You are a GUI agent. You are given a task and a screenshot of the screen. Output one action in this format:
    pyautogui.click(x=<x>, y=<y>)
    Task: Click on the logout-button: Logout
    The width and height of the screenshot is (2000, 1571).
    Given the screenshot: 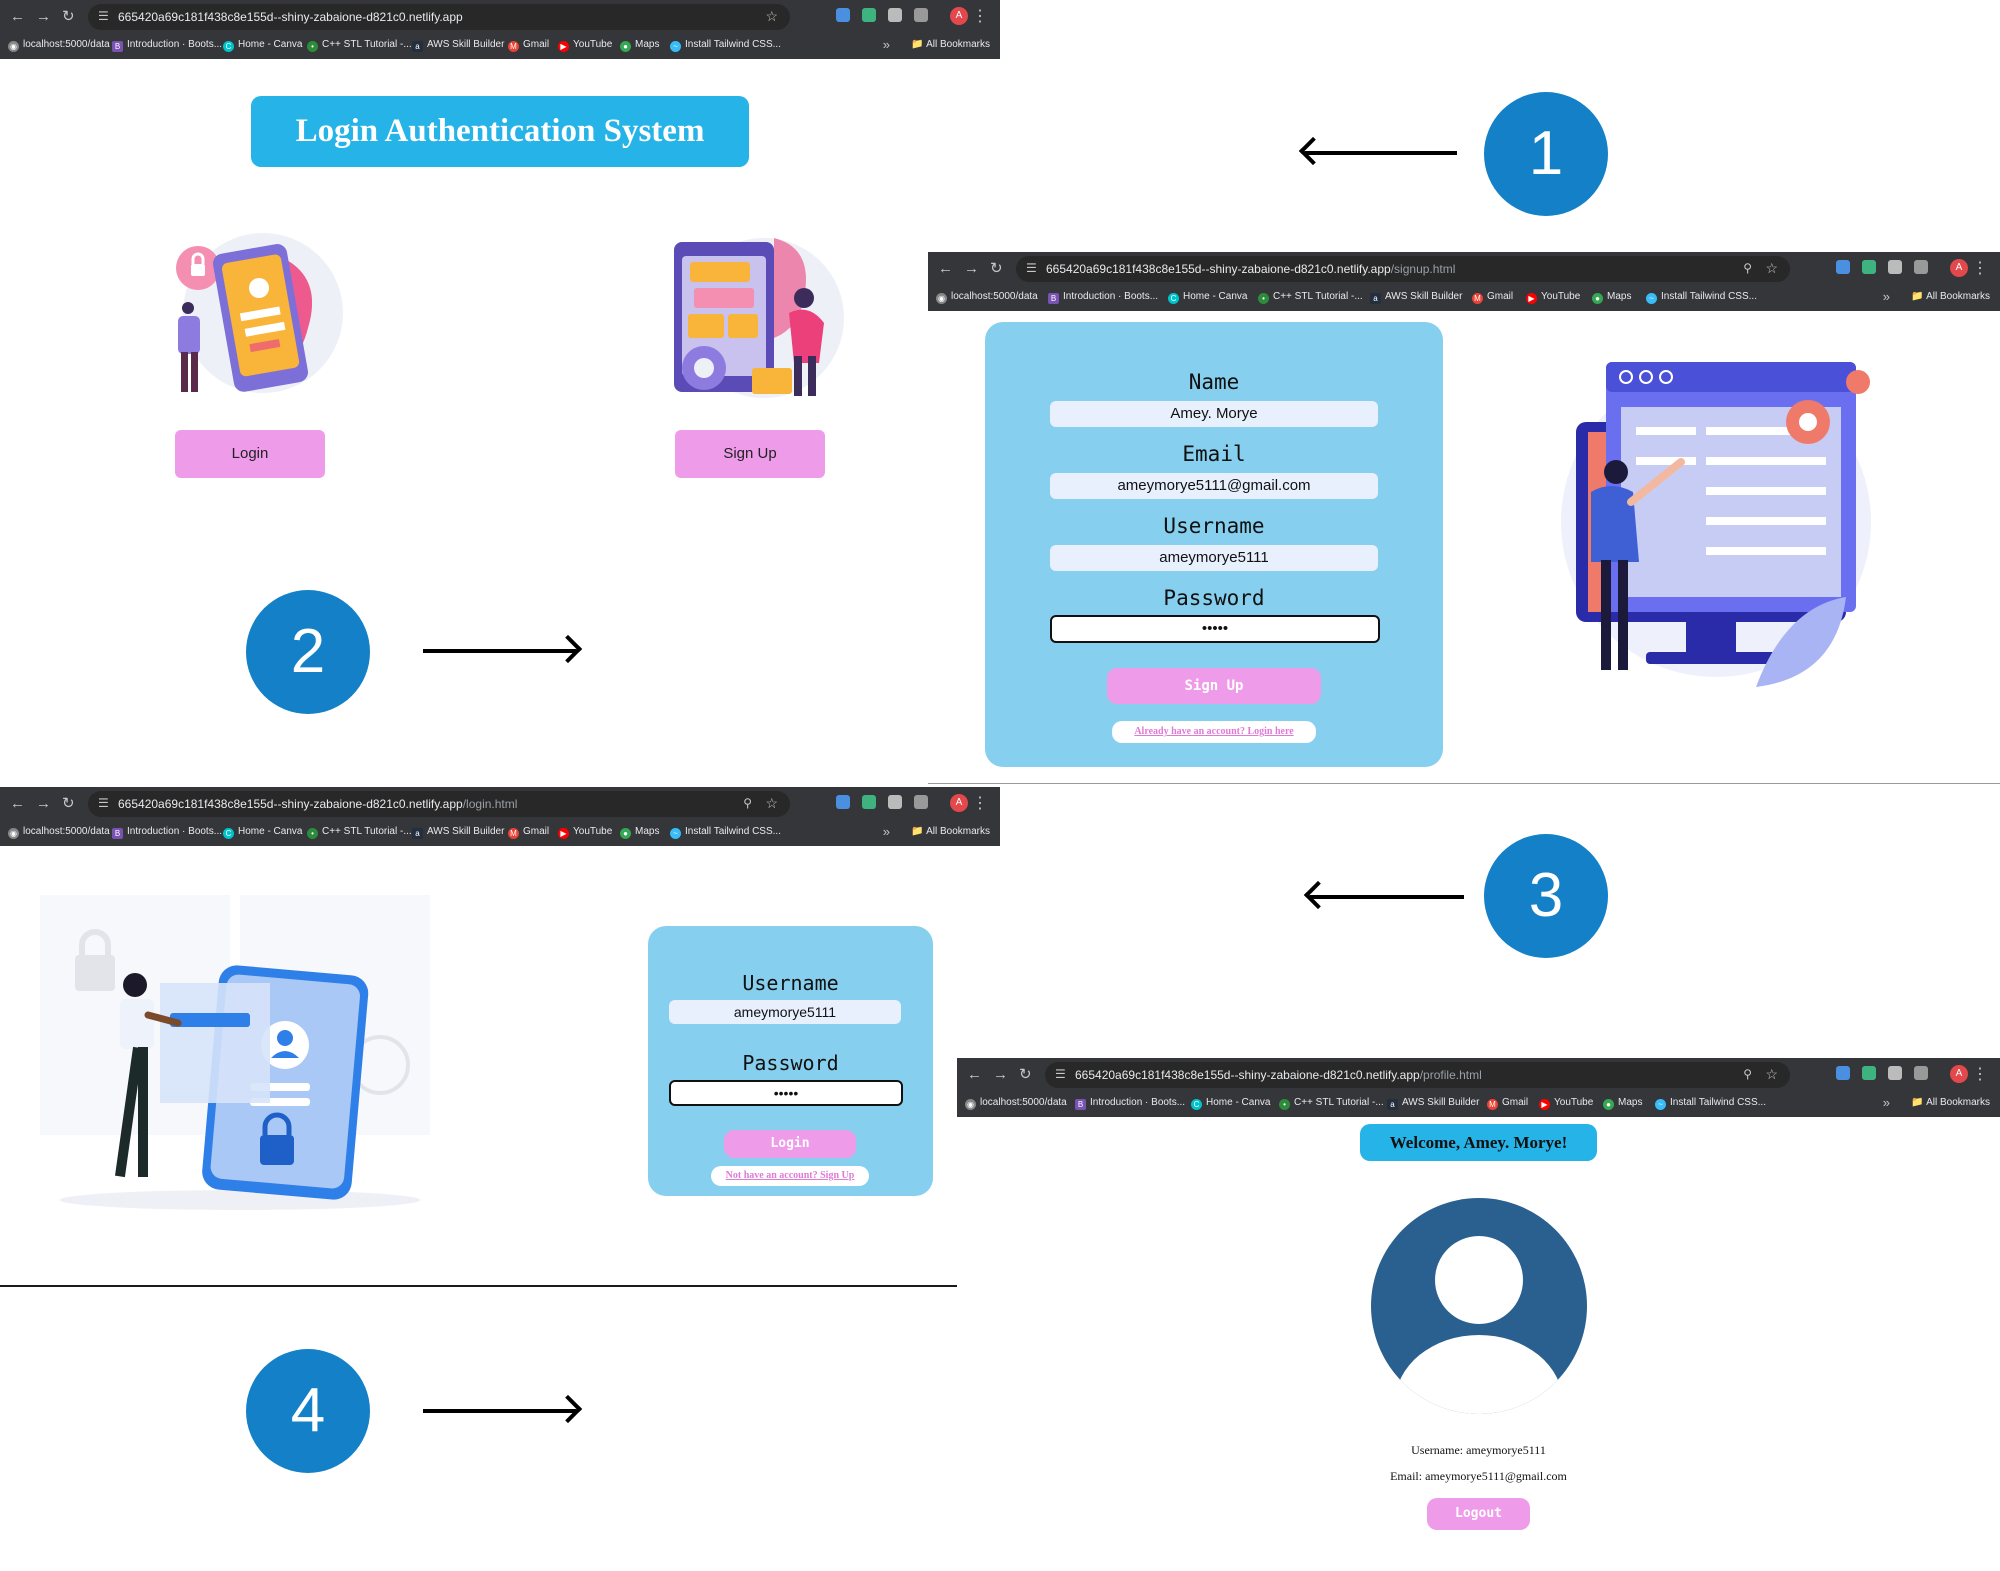 What is the action you would take?
    pyautogui.click(x=1478, y=1514)
    